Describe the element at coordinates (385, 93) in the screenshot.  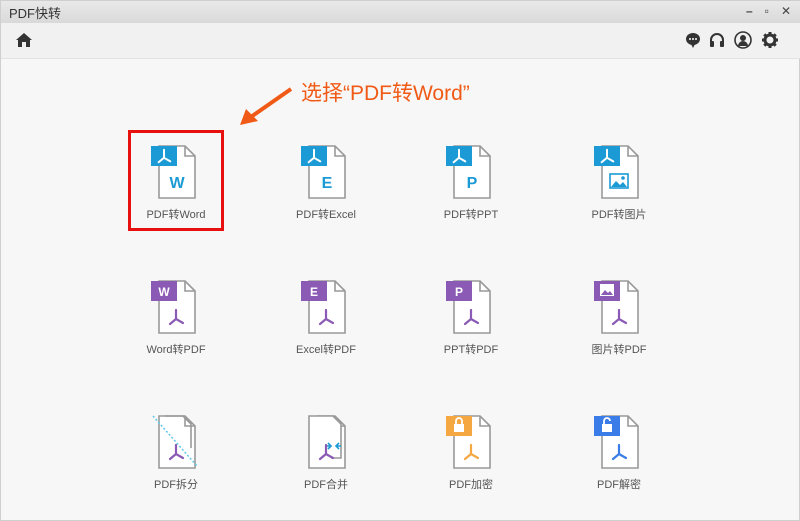
I see `annotation-text: 选择“PDF转Word”` at that location.